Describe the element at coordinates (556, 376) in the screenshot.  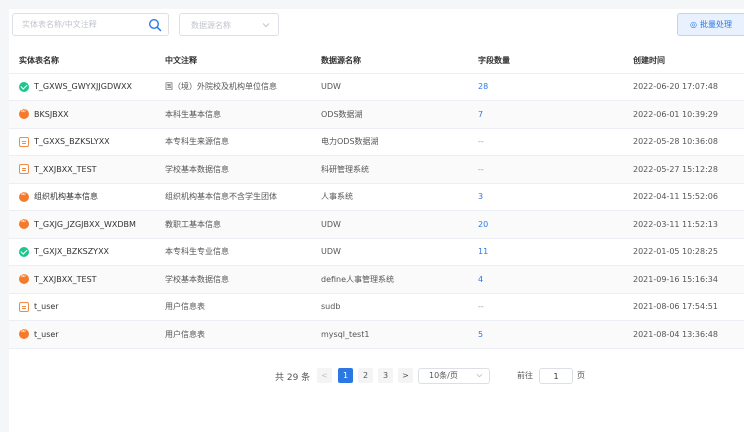
I see `goto-page-input` at that location.